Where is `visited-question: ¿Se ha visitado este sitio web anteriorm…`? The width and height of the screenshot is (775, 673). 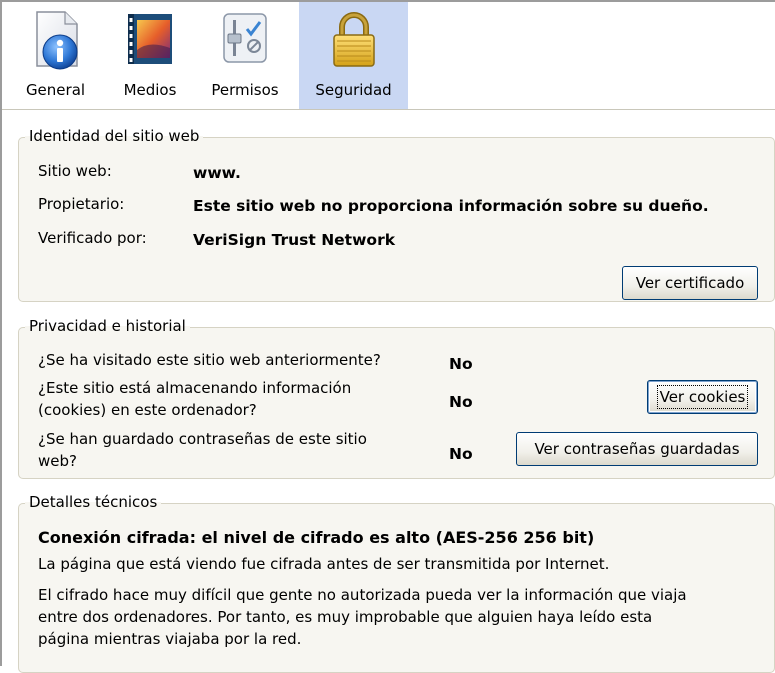 visited-question: ¿Se ha visitado este sitio web anteriorm… is located at coordinates (209, 360).